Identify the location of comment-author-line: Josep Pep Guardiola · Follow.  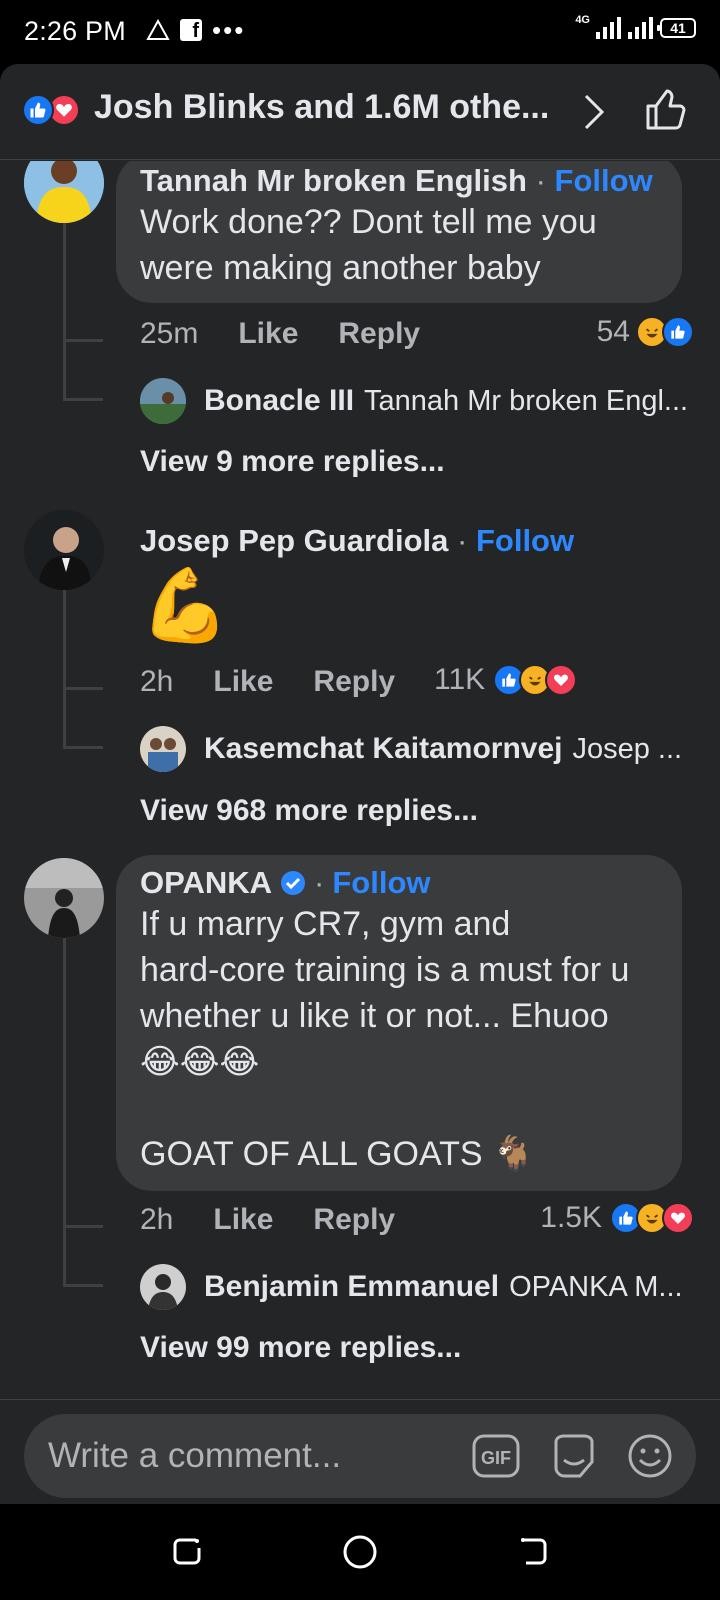
(357, 541).